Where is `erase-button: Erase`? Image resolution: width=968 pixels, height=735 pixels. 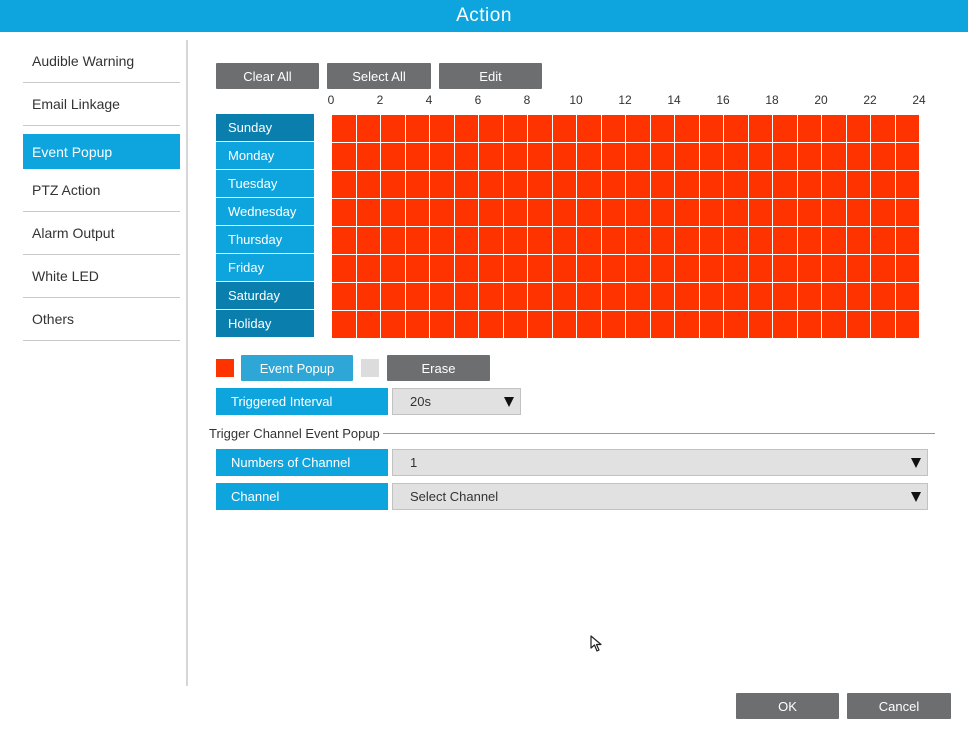
erase-button: Erase is located at coordinates (438, 368).